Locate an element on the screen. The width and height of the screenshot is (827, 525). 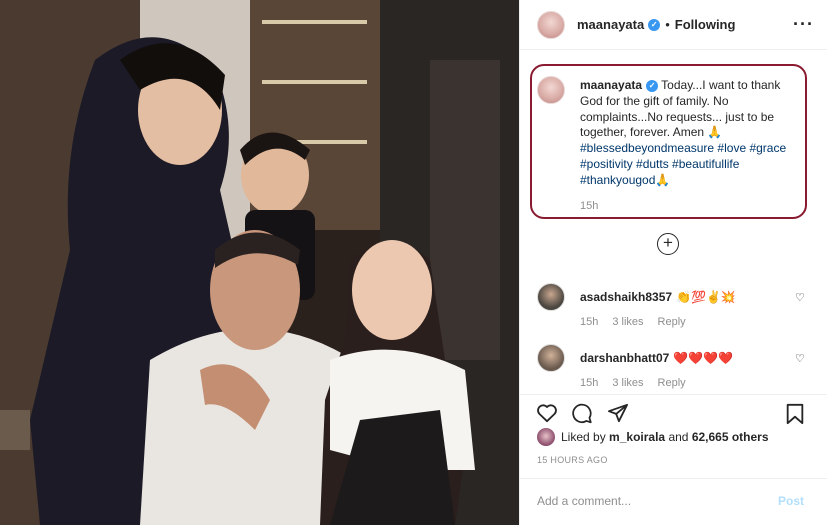
post-comment-button: Post is located at coordinates (791, 501).